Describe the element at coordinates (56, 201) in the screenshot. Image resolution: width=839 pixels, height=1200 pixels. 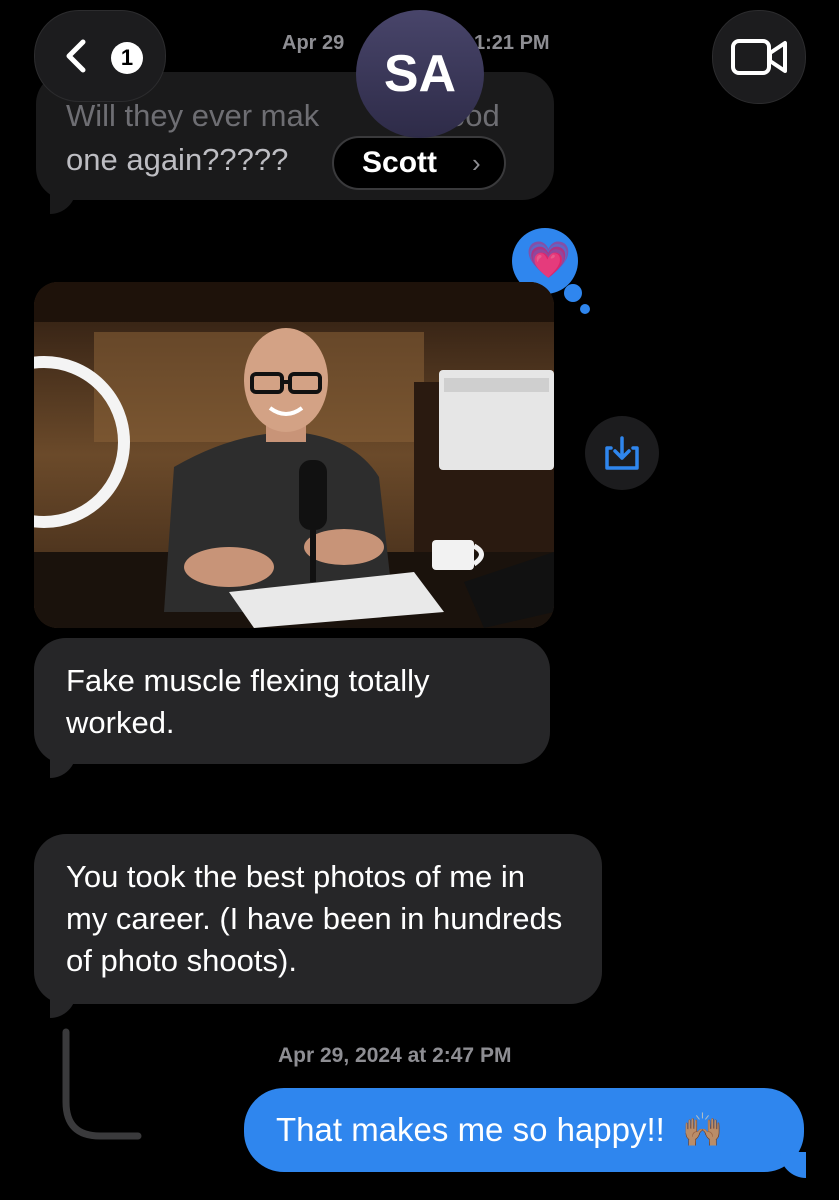
I see `reply-preview-tail` at that location.